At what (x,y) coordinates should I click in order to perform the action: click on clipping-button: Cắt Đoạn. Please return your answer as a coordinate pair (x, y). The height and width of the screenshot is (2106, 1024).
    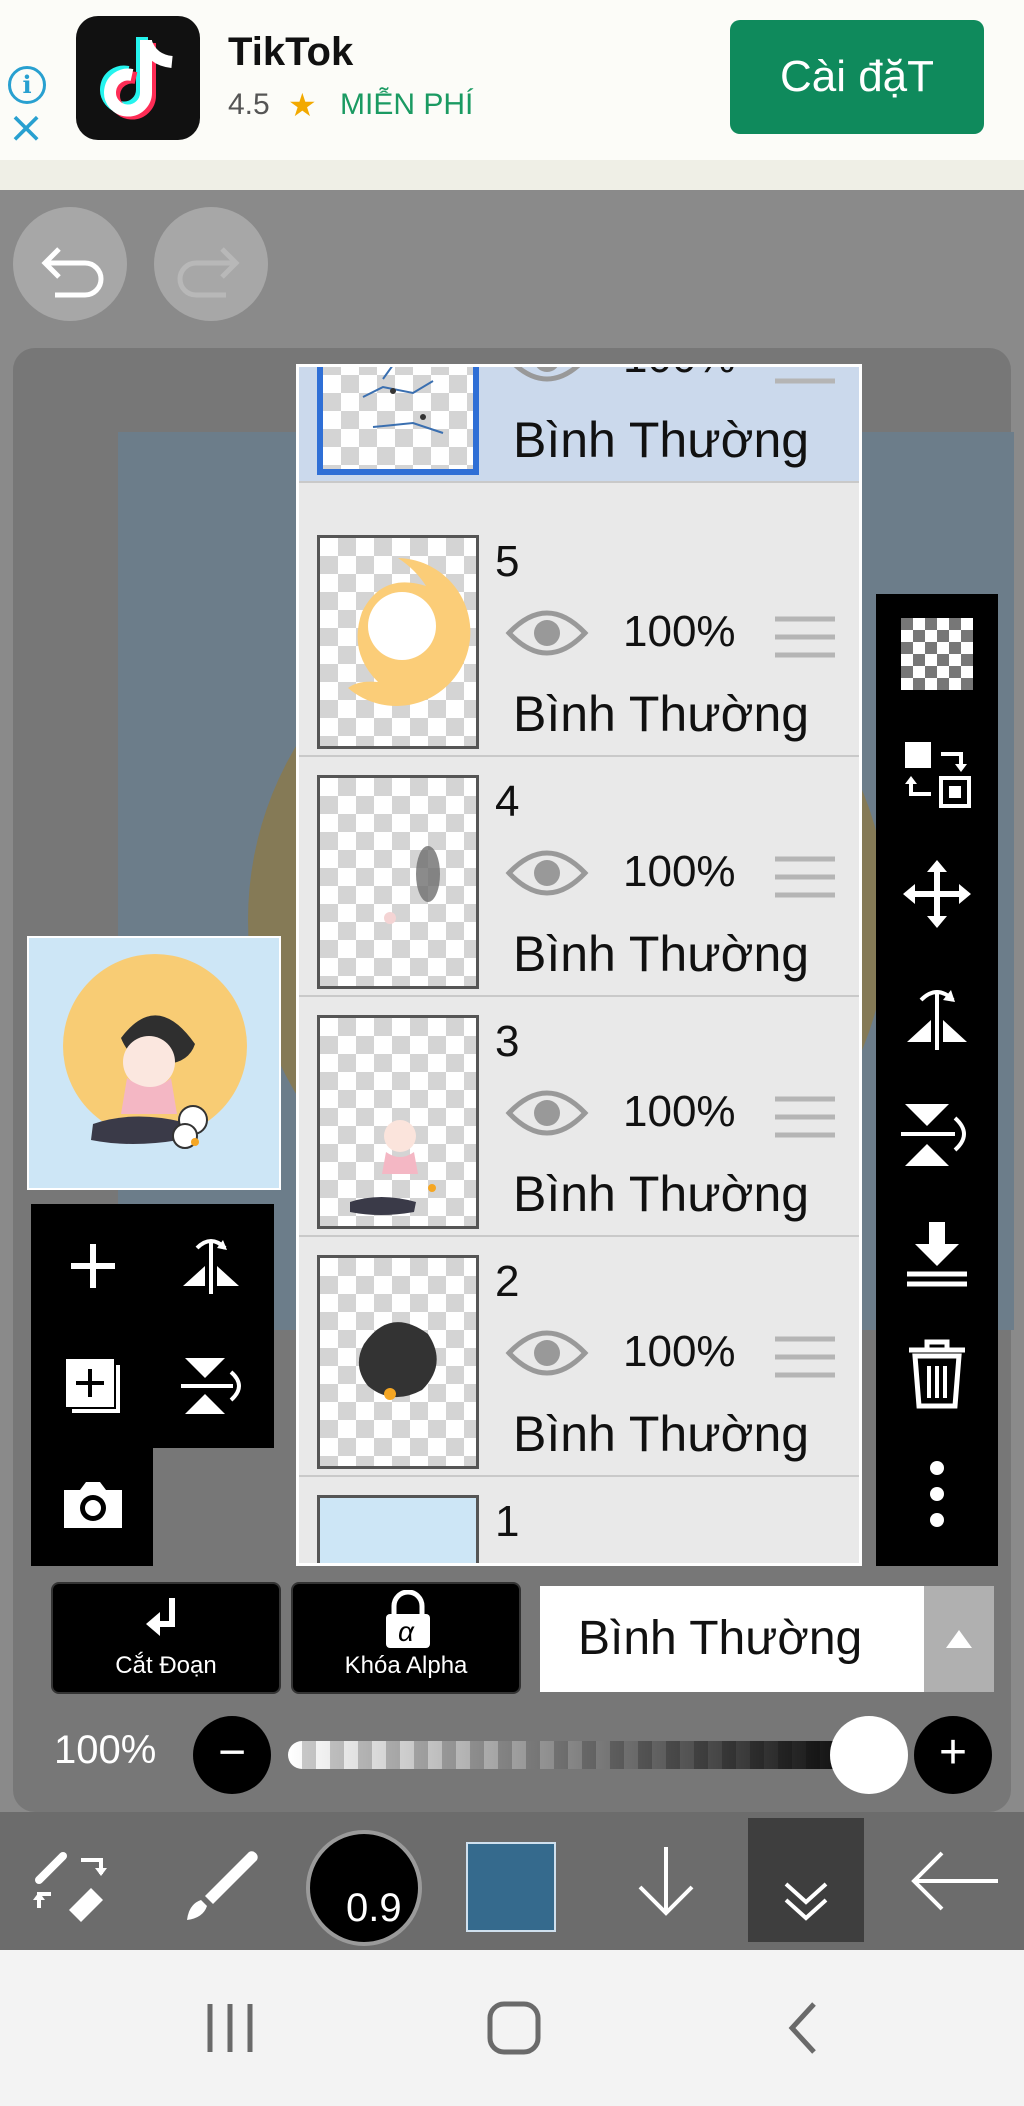
    Looking at the image, I should click on (166, 1638).